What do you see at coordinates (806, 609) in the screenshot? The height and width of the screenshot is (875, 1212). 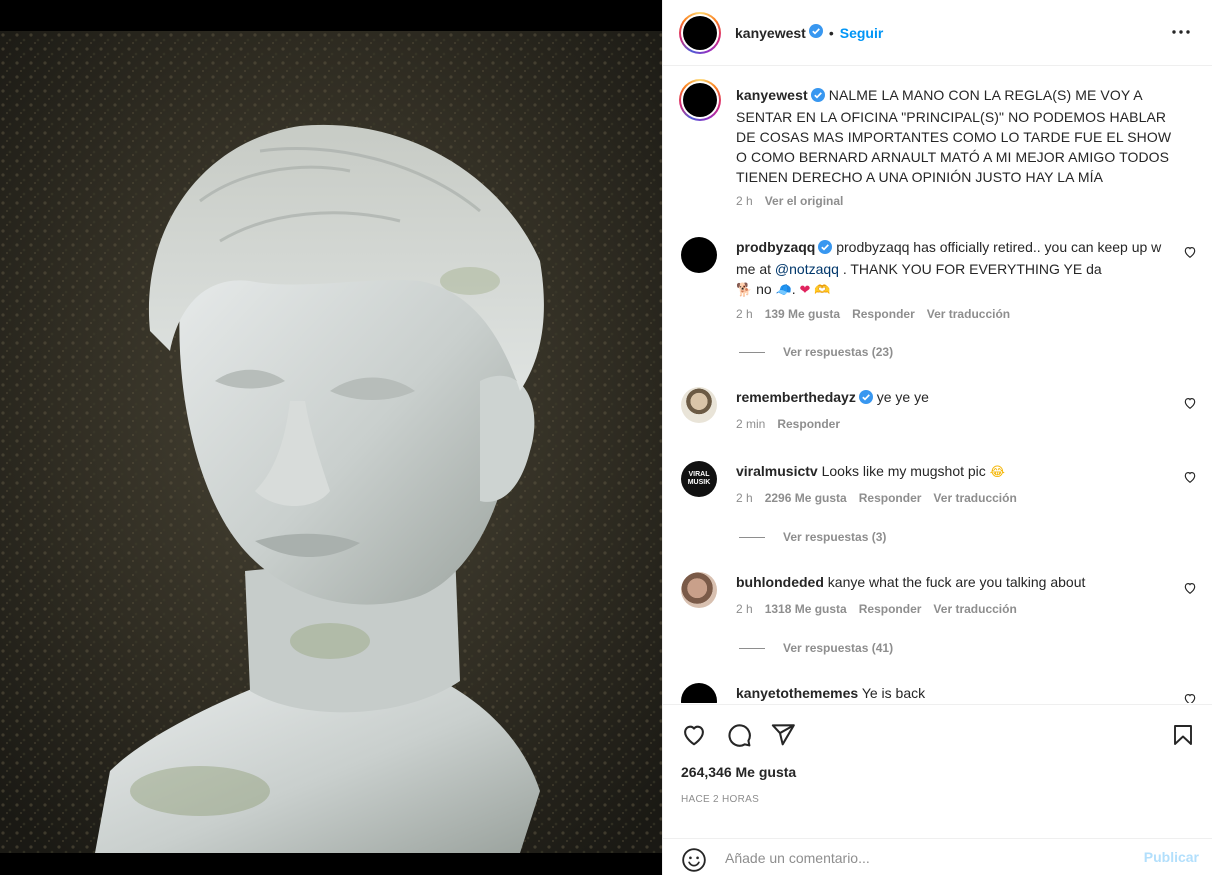 I see `comment-likes: 1318 Me gusta` at bounding box center [806, 609].